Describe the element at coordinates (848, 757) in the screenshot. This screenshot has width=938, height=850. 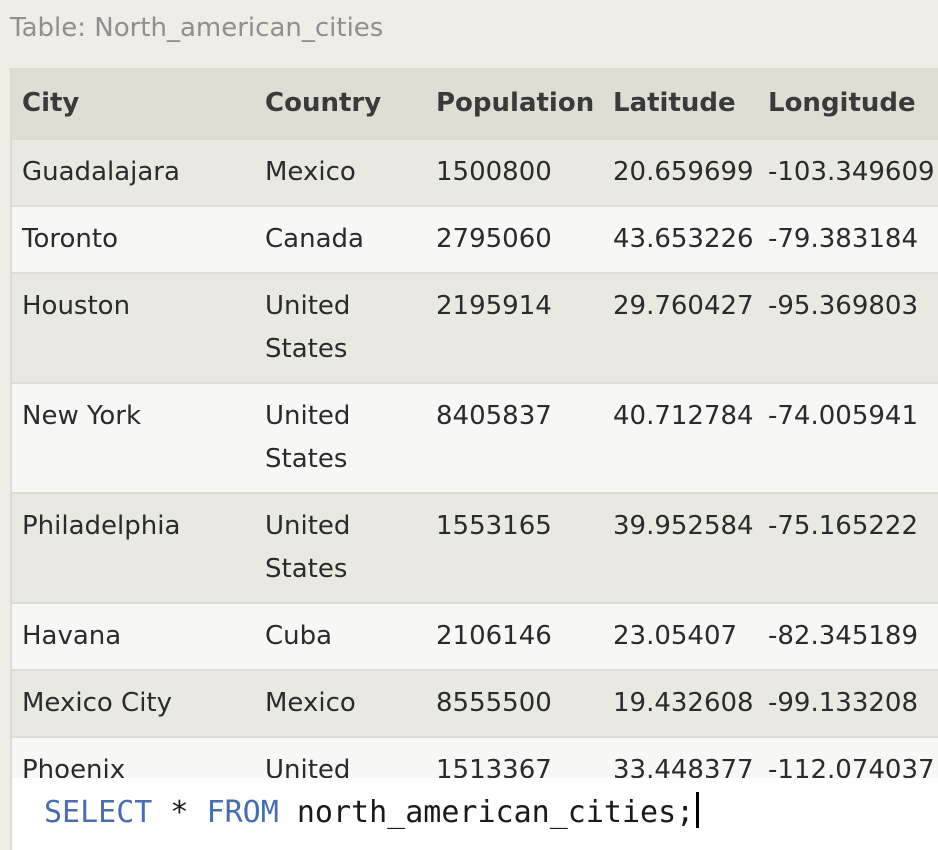
I see `cell-longitude: -112.074037` at that location.